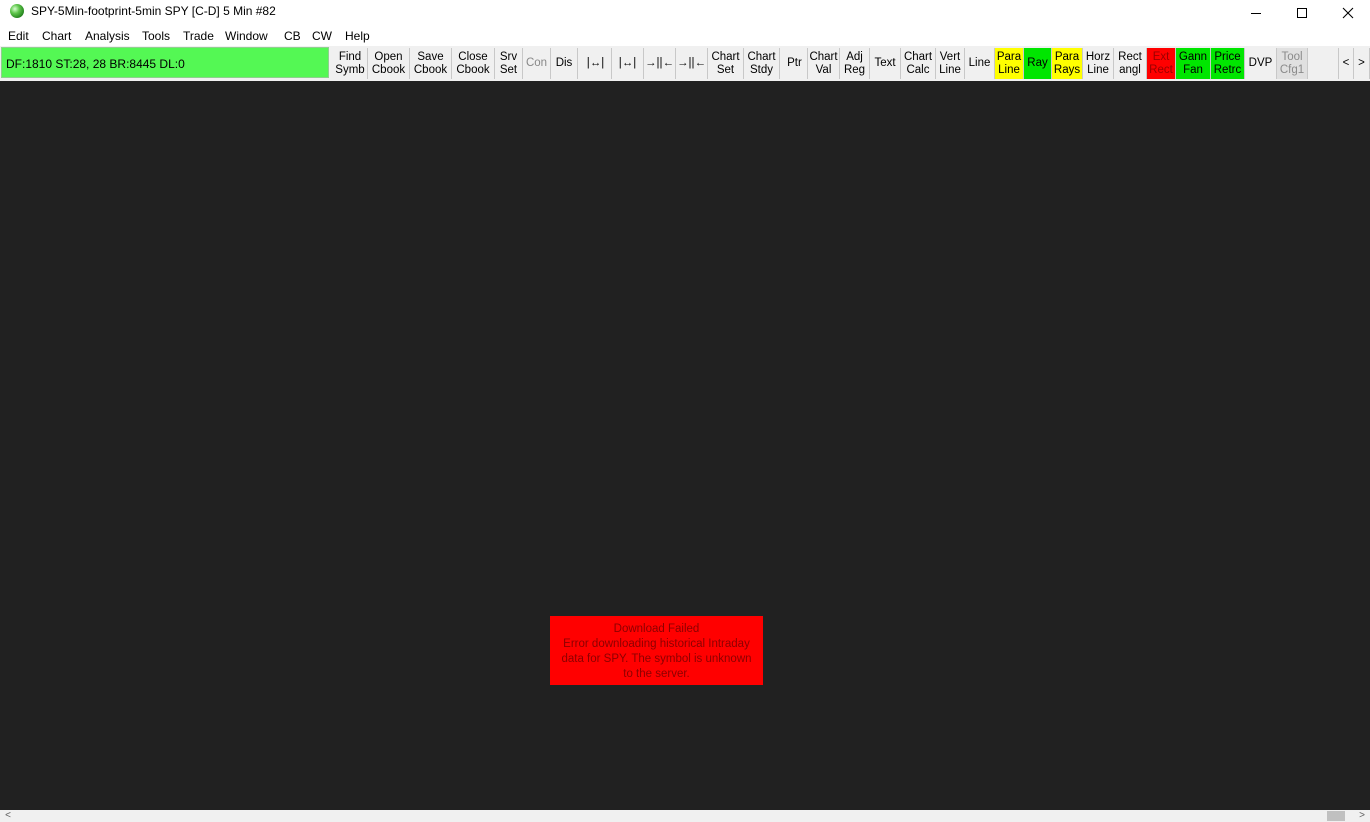 The width and height of the screenshot is (1370, 822). Describe the element at coordinates (1256, 12) in the screenshot. I see `minimize-button` at that location.